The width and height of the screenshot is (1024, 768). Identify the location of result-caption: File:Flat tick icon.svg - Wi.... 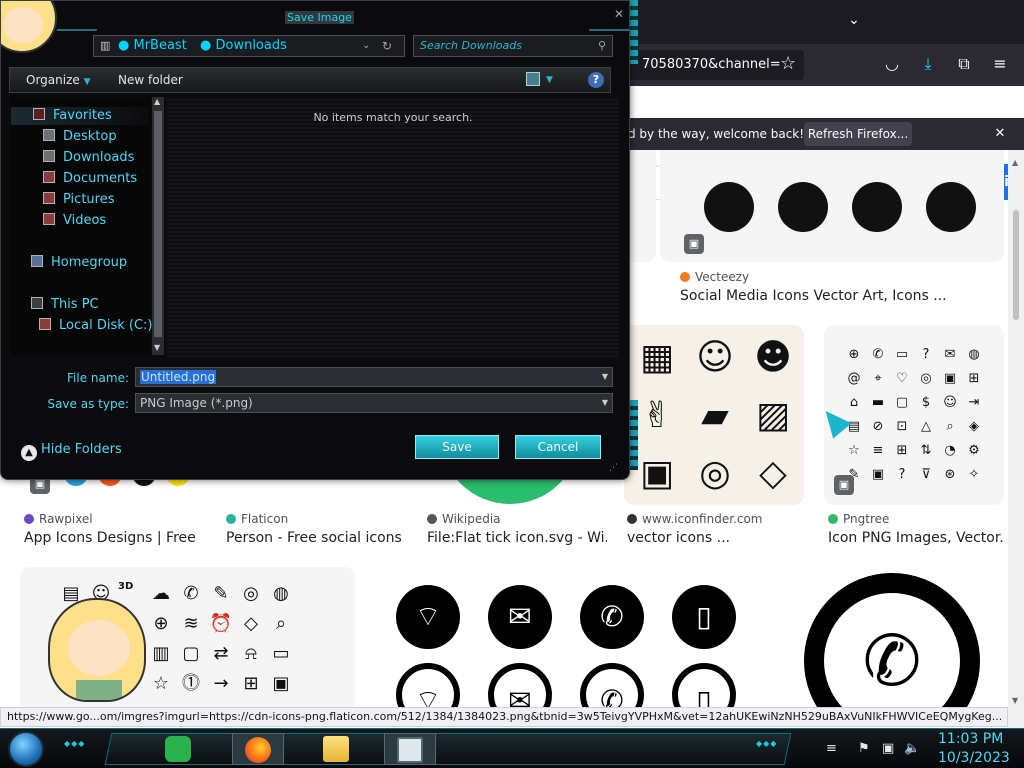
(517, 538).